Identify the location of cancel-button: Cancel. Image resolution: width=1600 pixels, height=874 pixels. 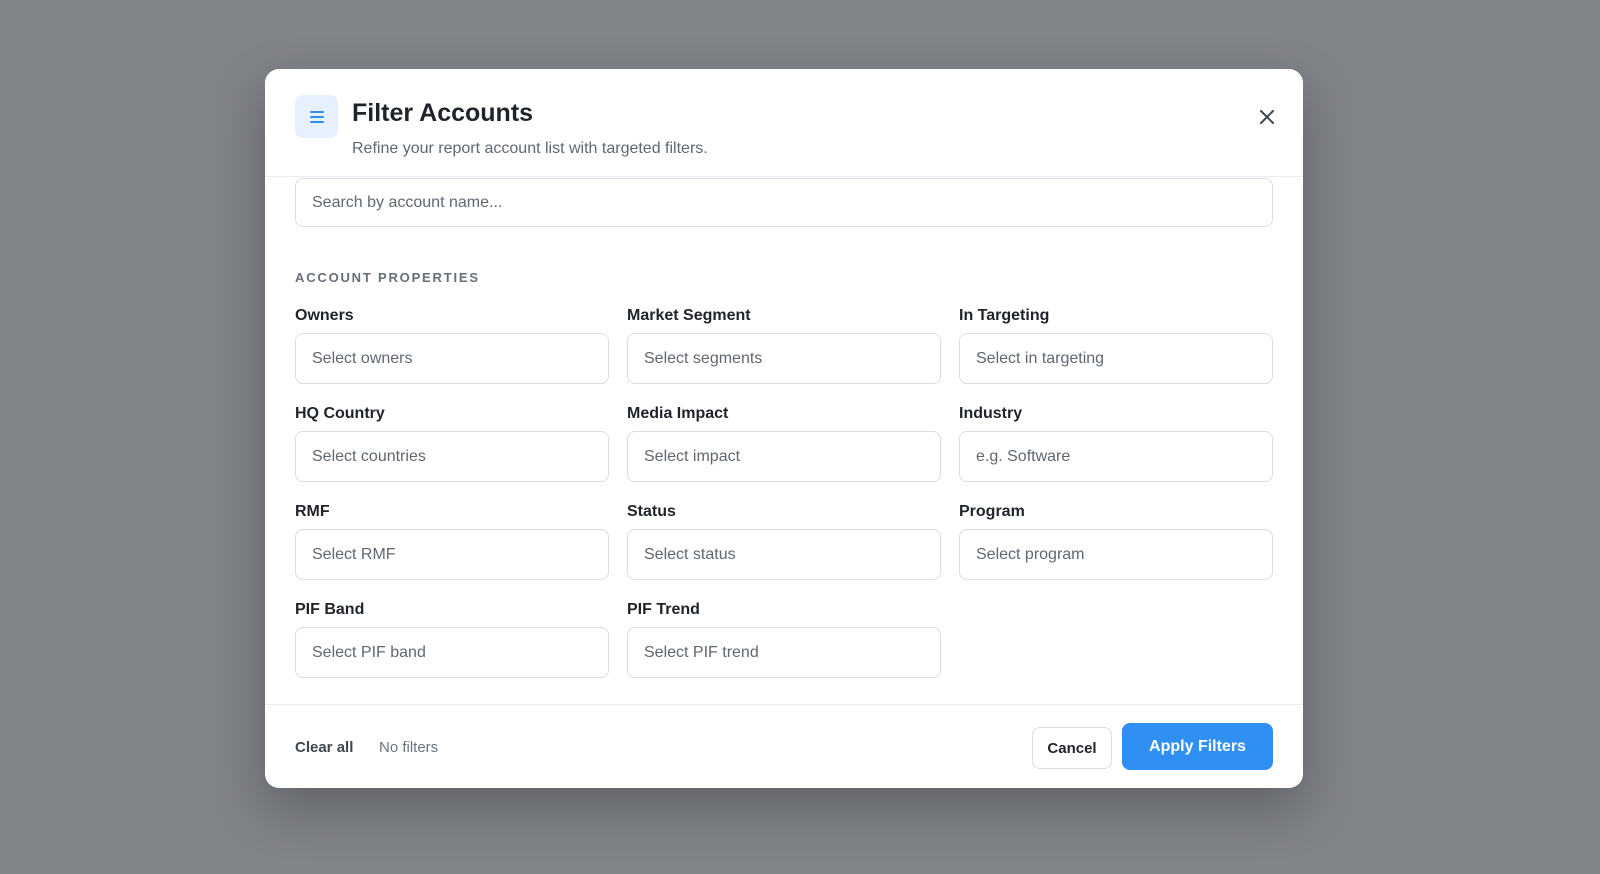
(1072, 748).